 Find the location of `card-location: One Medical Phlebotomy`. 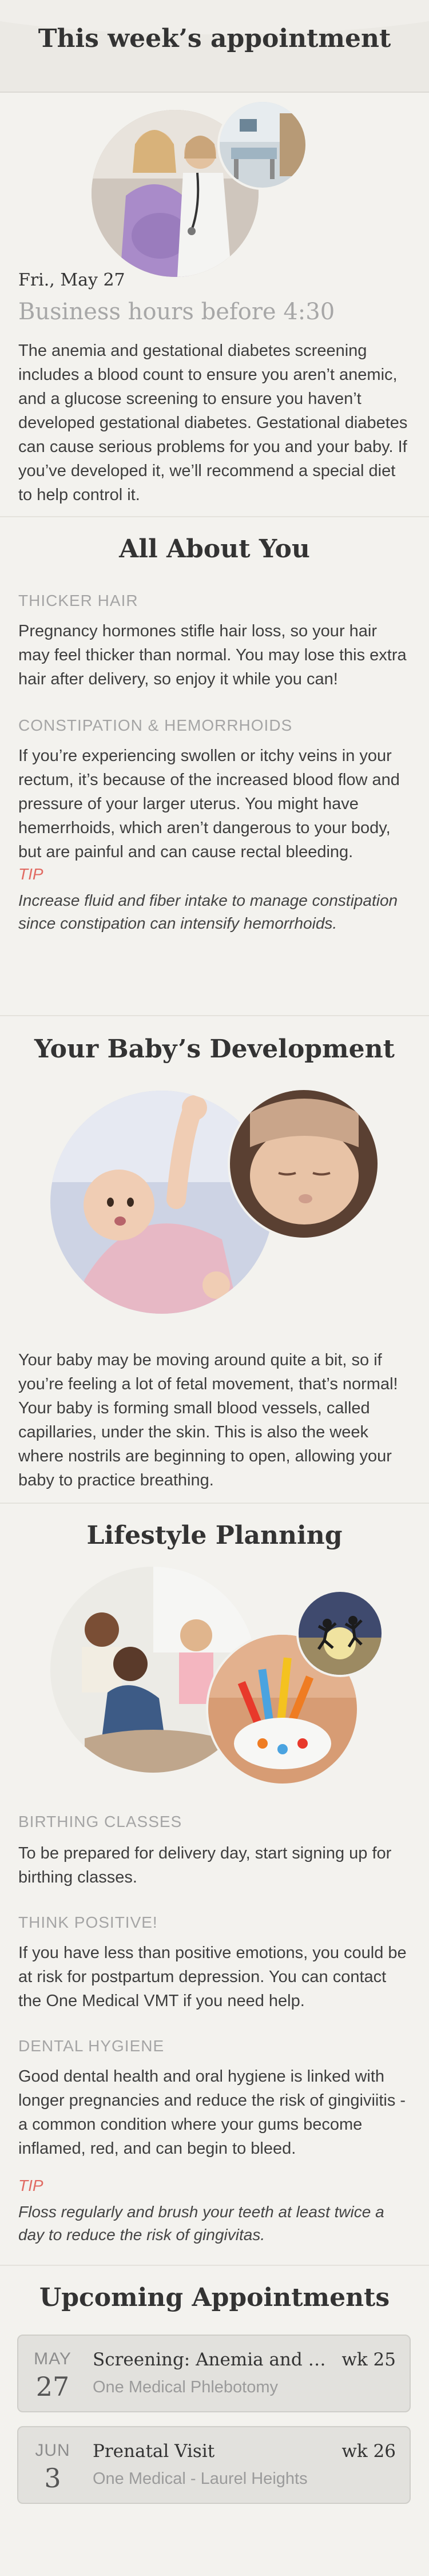

card-location: One Medical Phlebotomy is located at coordinates (185, 2387).